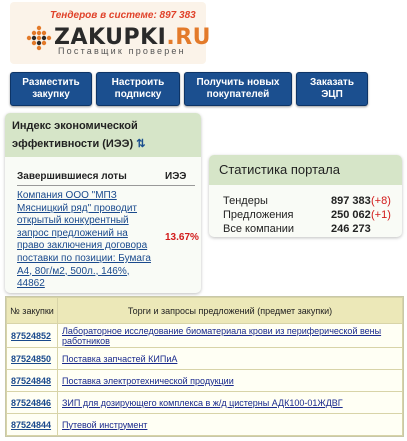 The width and height of the screenshot is (407, 441). I want to click on row-number-cell: 87524846, so click(32, 402).